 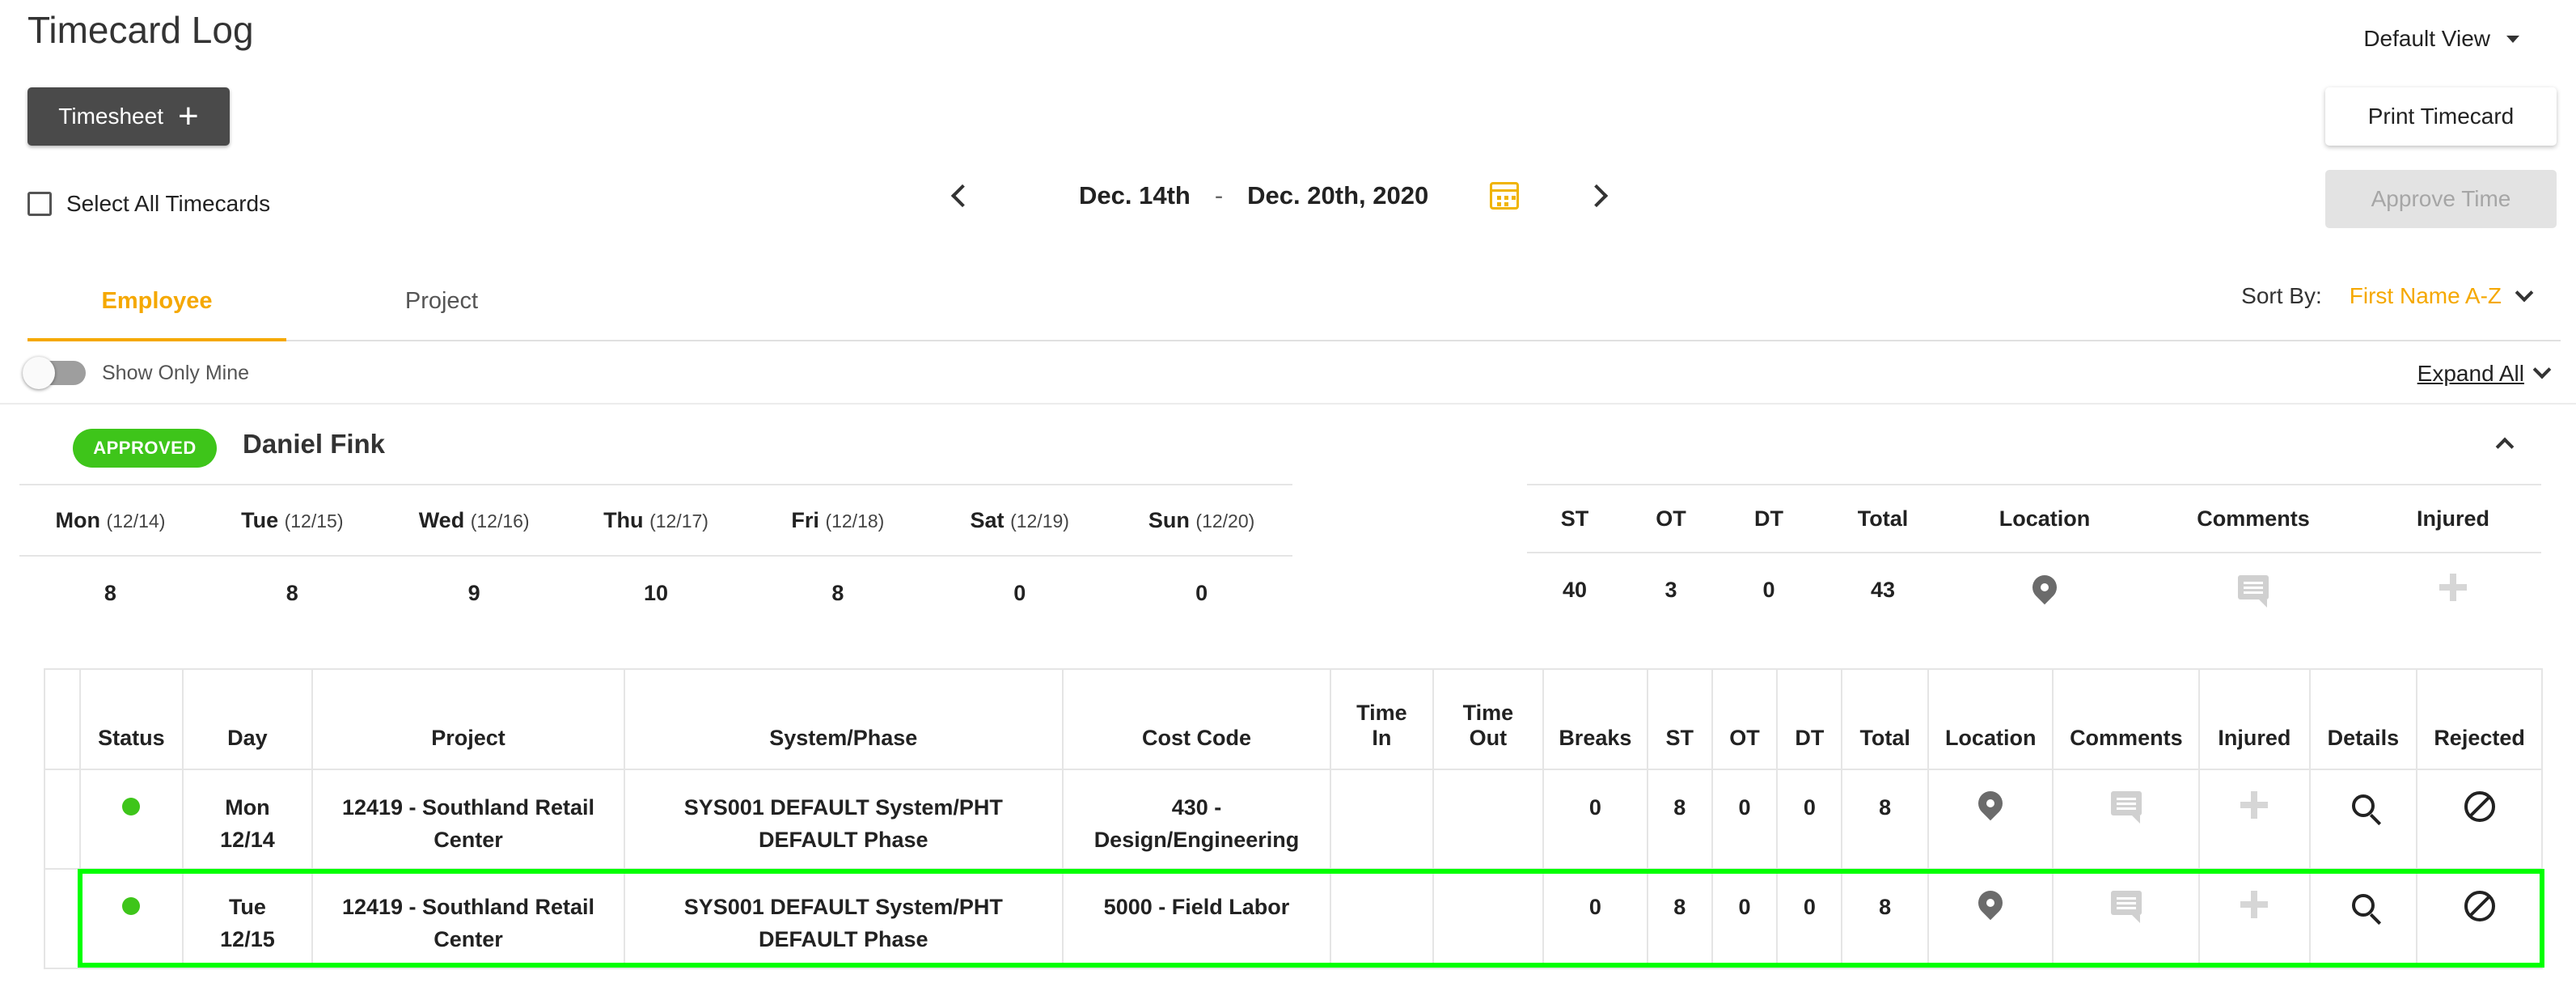 I want to click on day-name: Mon, so click(x=248, y=807).